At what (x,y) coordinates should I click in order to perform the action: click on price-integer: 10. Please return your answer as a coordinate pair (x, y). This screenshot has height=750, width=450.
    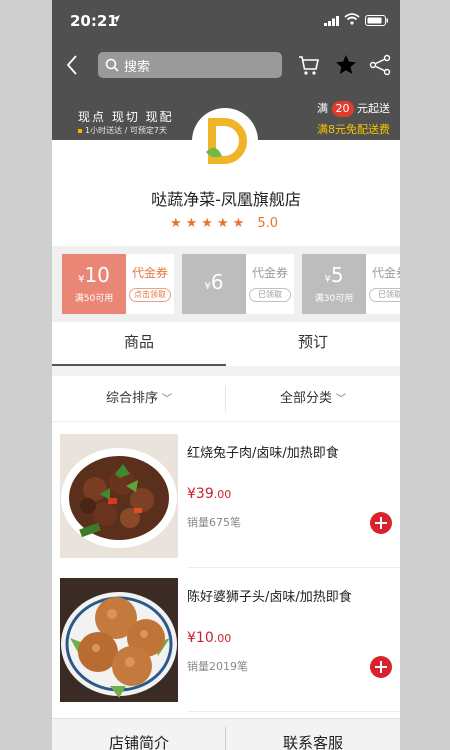
    Looking at the image, I should click on (204, 638).